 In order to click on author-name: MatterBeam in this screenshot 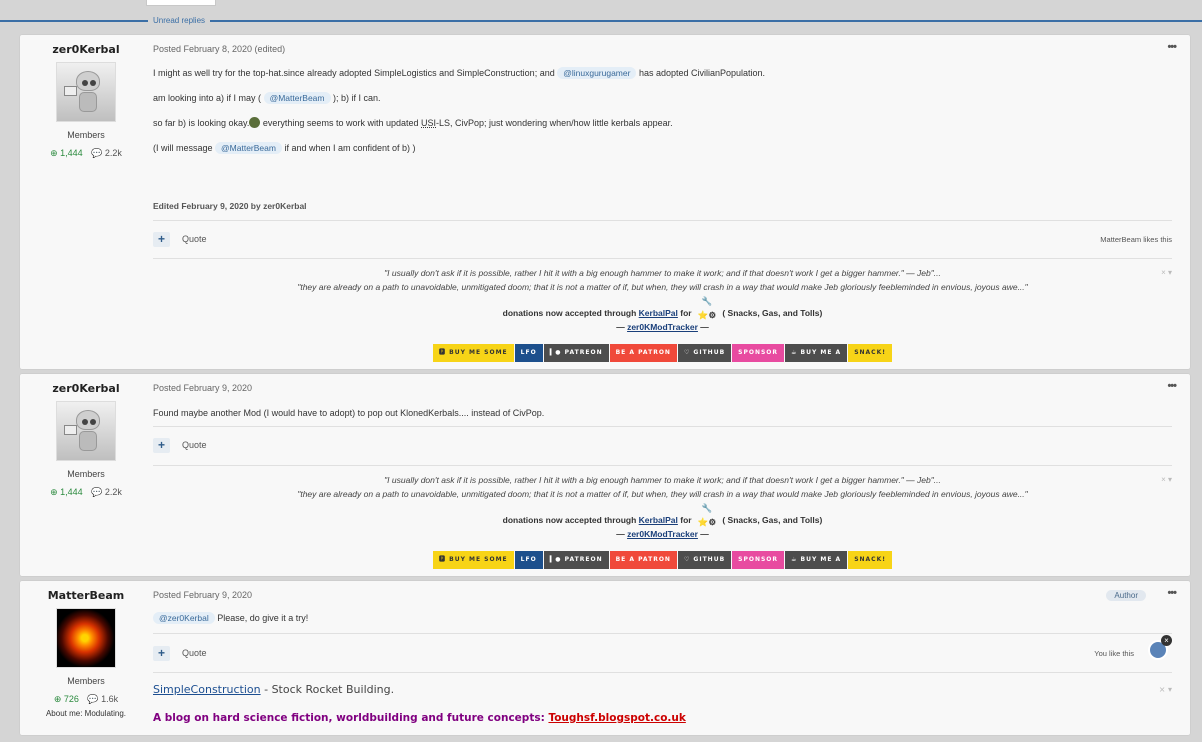, I will do `click(86, 595)`.